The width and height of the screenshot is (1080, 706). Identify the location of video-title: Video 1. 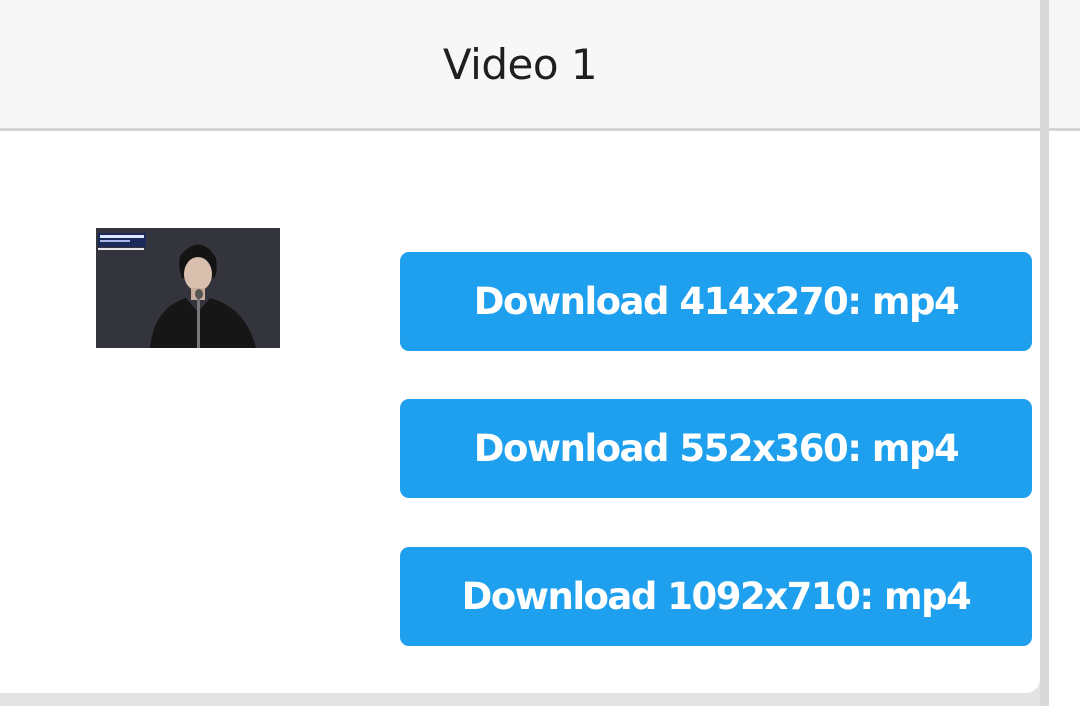
(520, 64).